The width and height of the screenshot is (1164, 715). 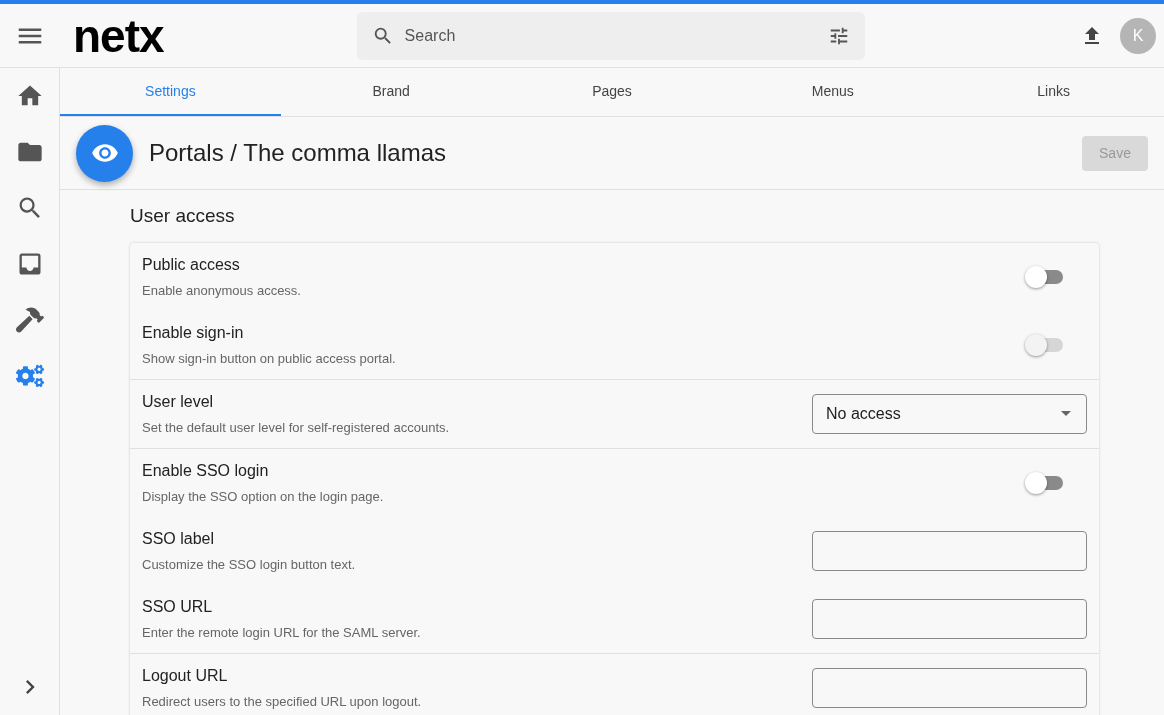 What do you see at coordinates (281, 632) in the screenshot?
I see `setting-description: Enter the remote login URL for the SAML server.` at bounding box center [281, 632].